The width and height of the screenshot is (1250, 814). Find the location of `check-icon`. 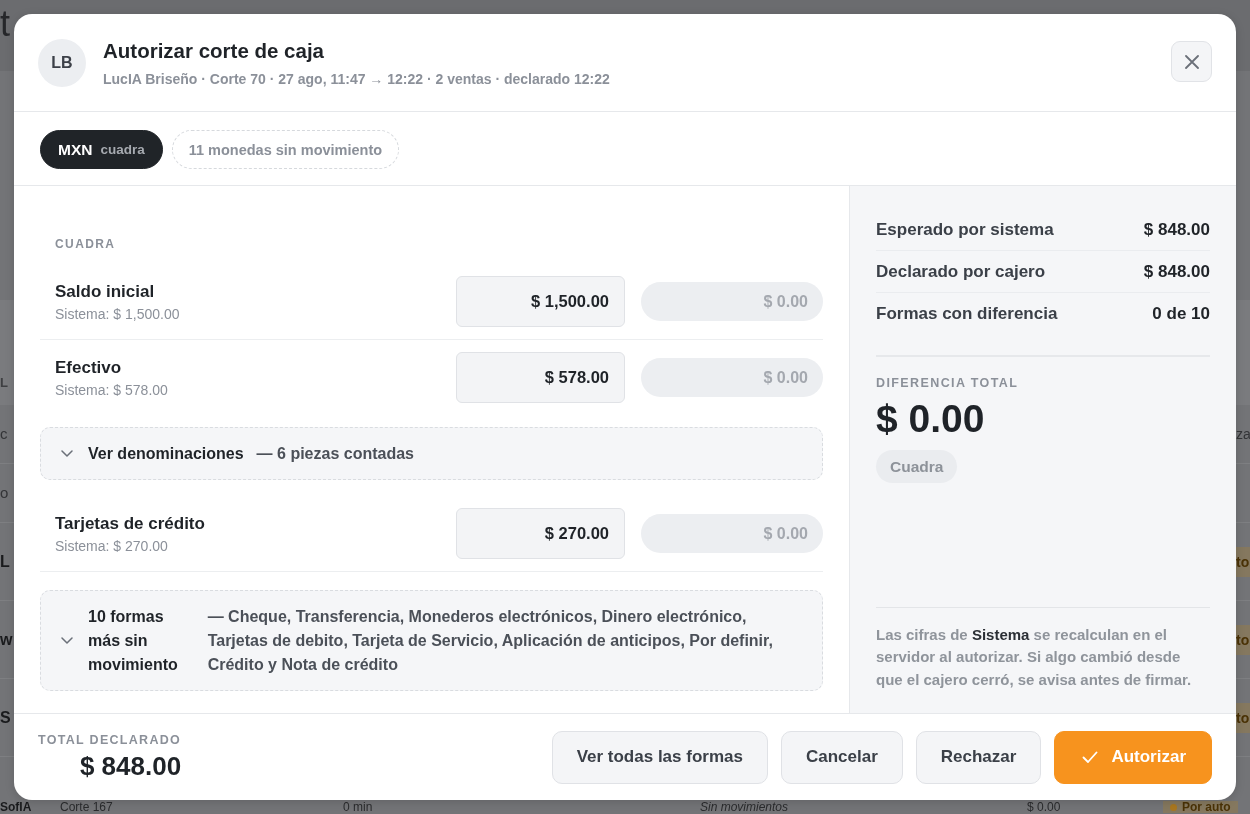

check-icon is located at coordinates (1090, 757).